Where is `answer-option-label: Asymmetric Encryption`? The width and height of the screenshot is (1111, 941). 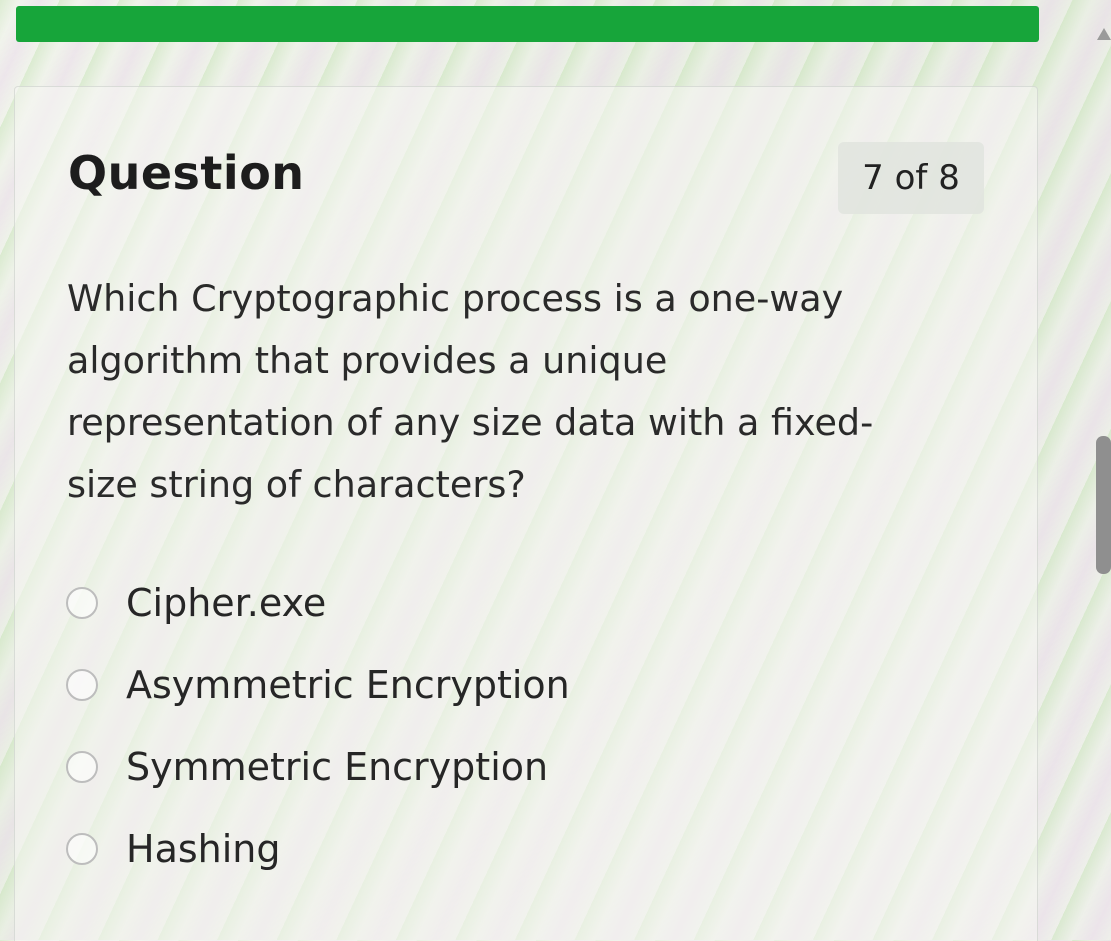 answer-option-label: Asymmetric Encryption is located at coordinates (348, 685).